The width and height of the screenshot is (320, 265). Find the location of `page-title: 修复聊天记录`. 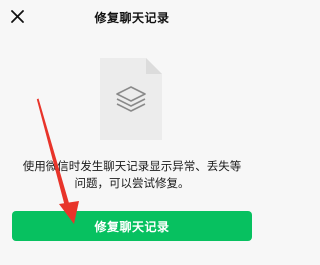

page-title: 修复聊天记录 is located at coordinates (132, 18).